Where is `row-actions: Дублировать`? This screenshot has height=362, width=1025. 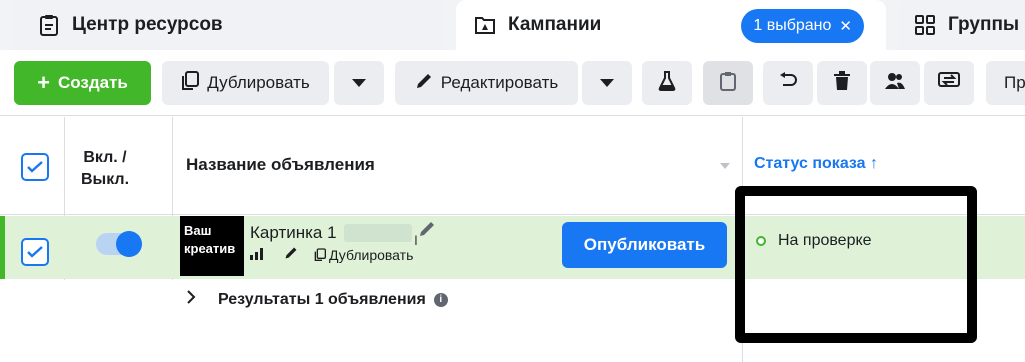
row-actions: Дублировать is located at coordinates (331, 254).